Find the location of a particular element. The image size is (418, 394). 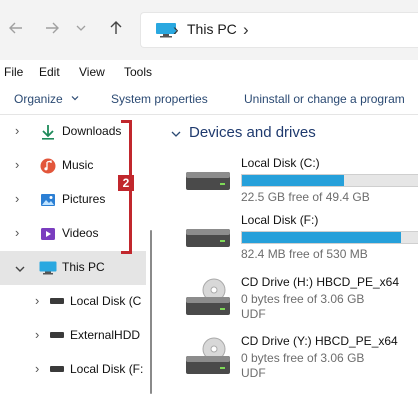

nav-label: ExternalHDD is located at coordinates (105, 335).